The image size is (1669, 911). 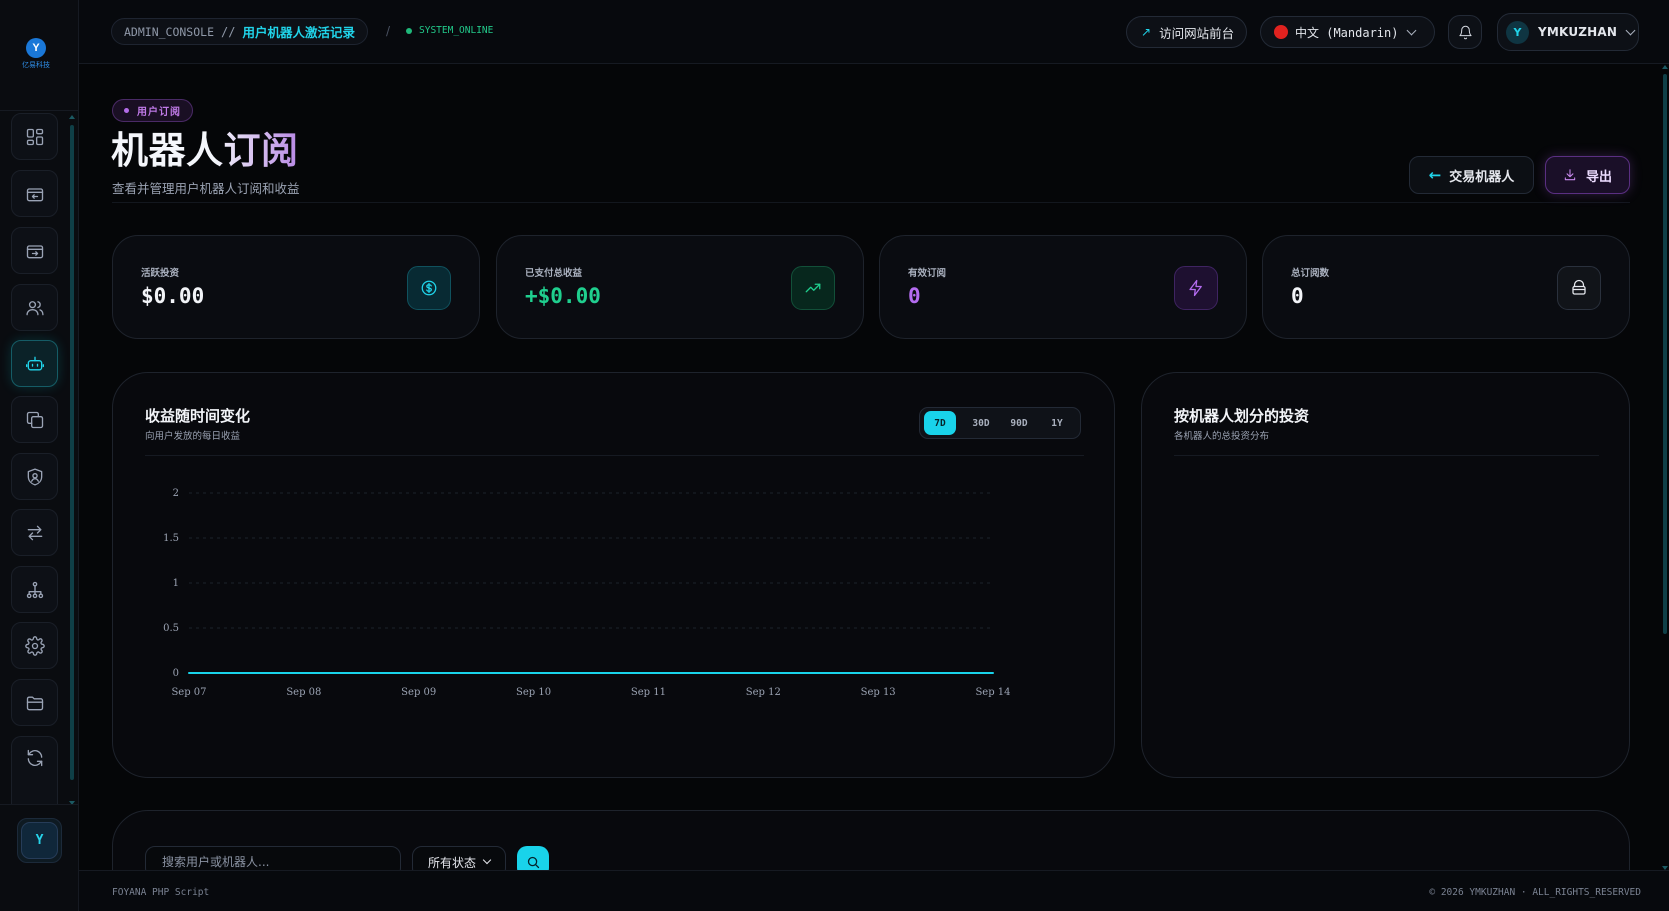 I want to click on copy-icon, so click(x=34, y=419).